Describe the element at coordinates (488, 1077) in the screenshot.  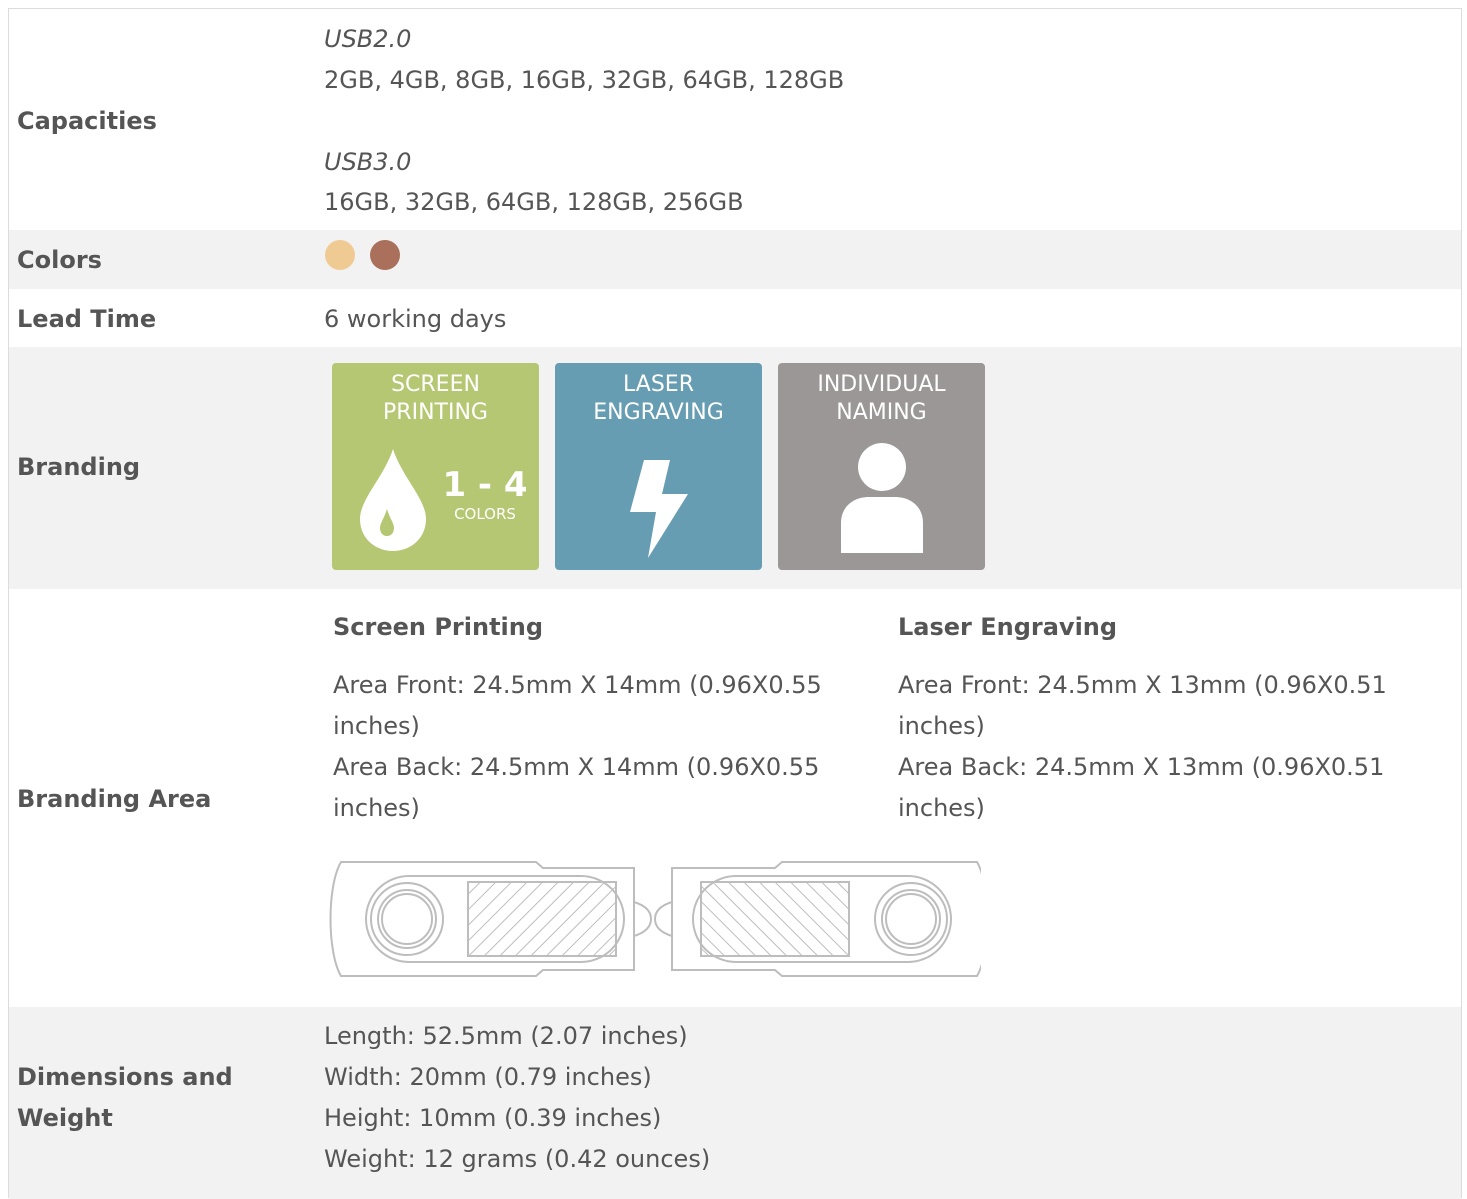
I see `dimension-width: Width: 20mm (0.79 inches)` at that location.